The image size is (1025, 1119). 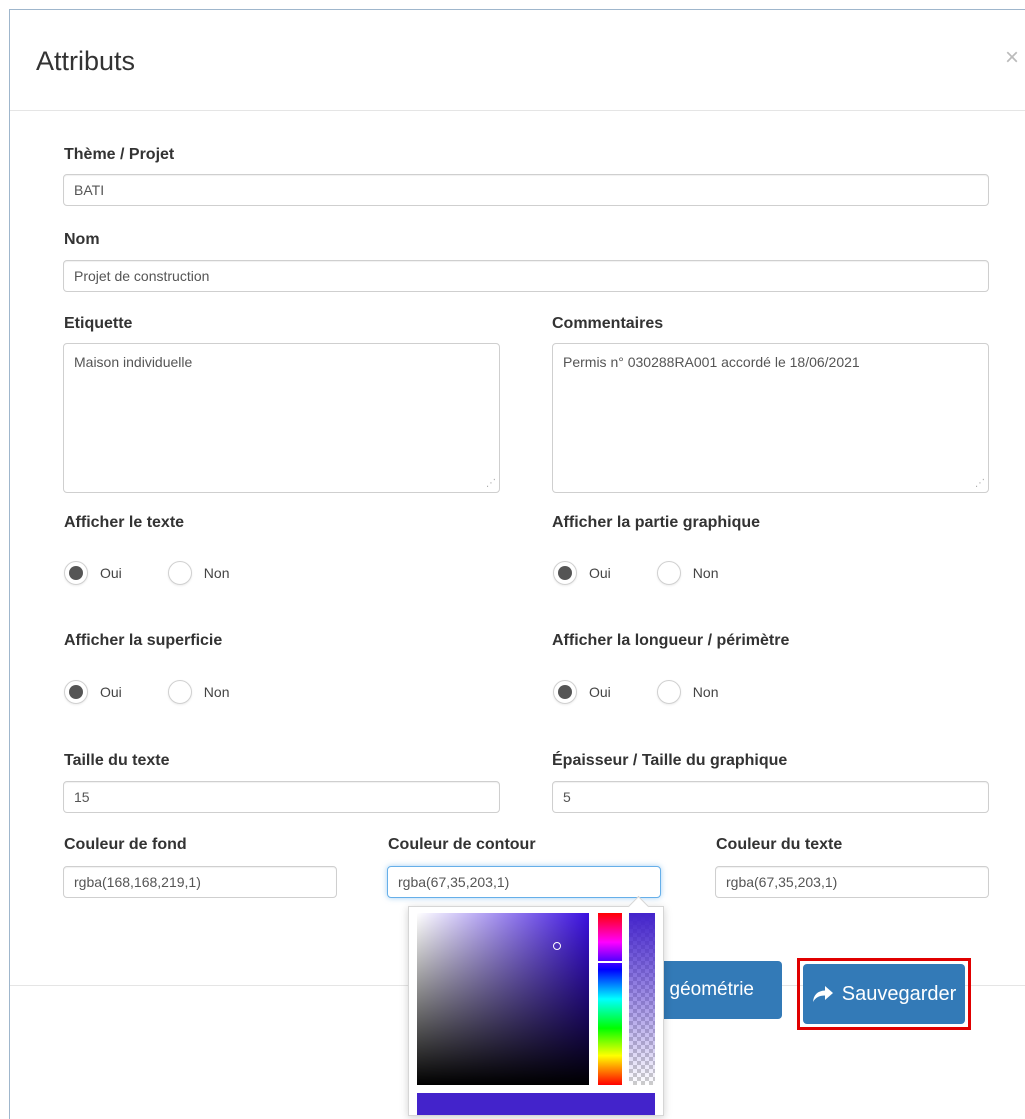 I want to click on afficher-superficie-radio-group: Oui Non, so click(x=169, y=692).